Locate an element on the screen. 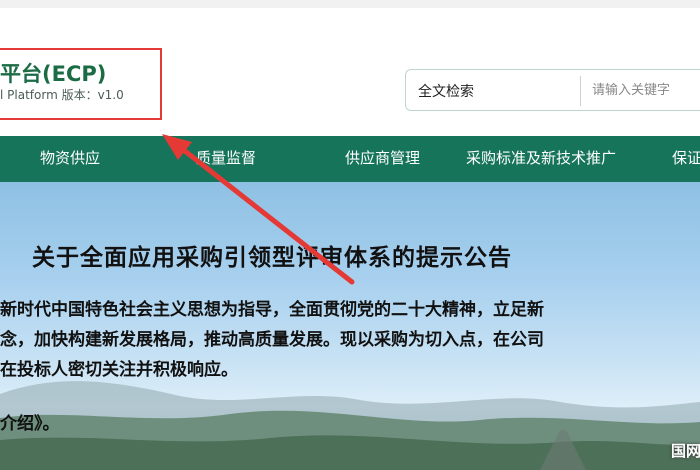 Image resolution: width=700 pixels, height=470 pixels. red-arrow-annotation is located at coordinates (258, 209).